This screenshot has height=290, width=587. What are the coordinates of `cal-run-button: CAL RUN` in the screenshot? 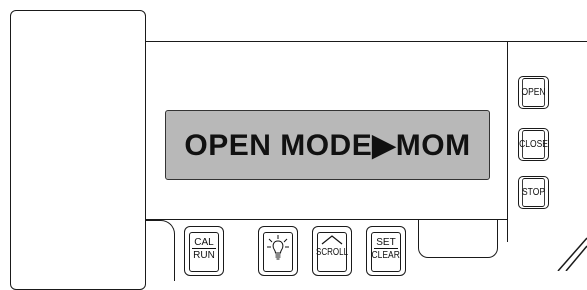 It's located at (204, 251).